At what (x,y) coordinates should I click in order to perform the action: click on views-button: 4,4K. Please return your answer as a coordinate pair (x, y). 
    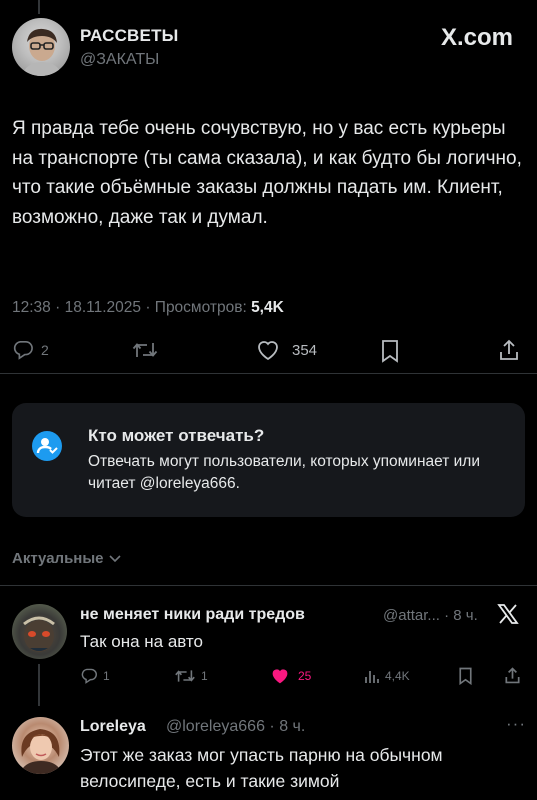
    Looking at the image, I should click on (387, 676).